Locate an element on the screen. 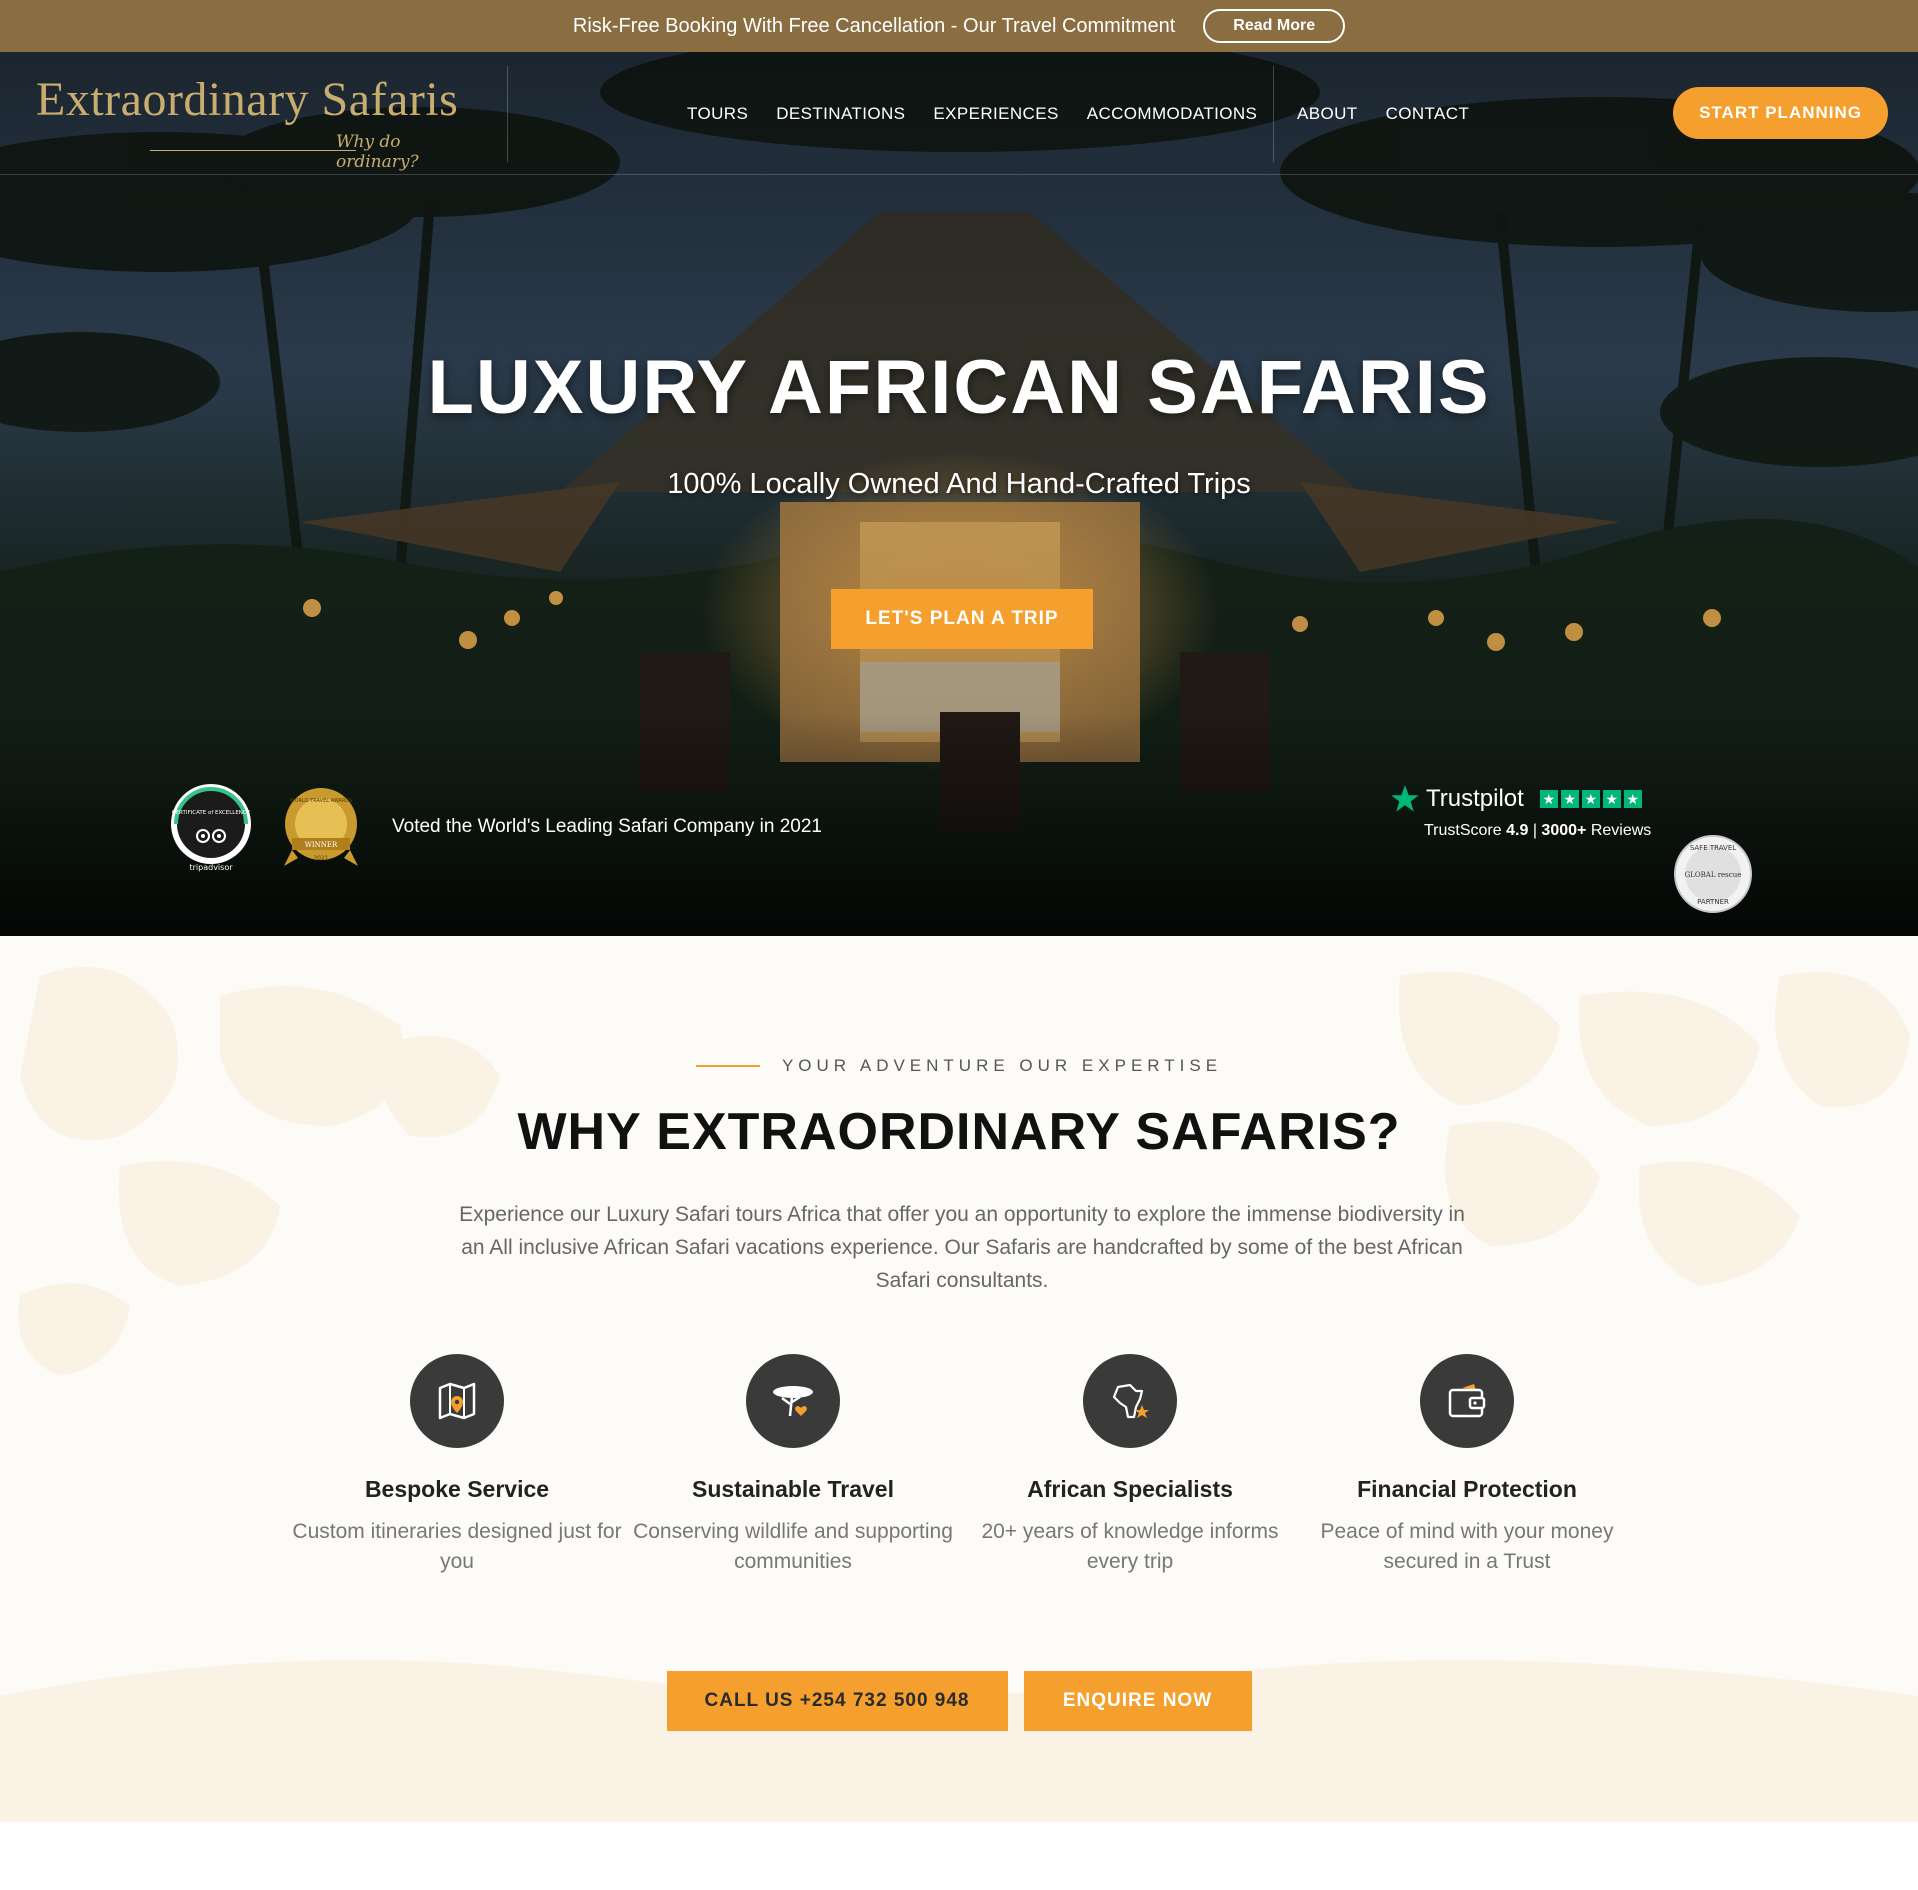 The width and height of the screenshot is (1918, 1890). plan-trip-button: LET'S PLAN A TRIP is located at coordinates (962, 619).